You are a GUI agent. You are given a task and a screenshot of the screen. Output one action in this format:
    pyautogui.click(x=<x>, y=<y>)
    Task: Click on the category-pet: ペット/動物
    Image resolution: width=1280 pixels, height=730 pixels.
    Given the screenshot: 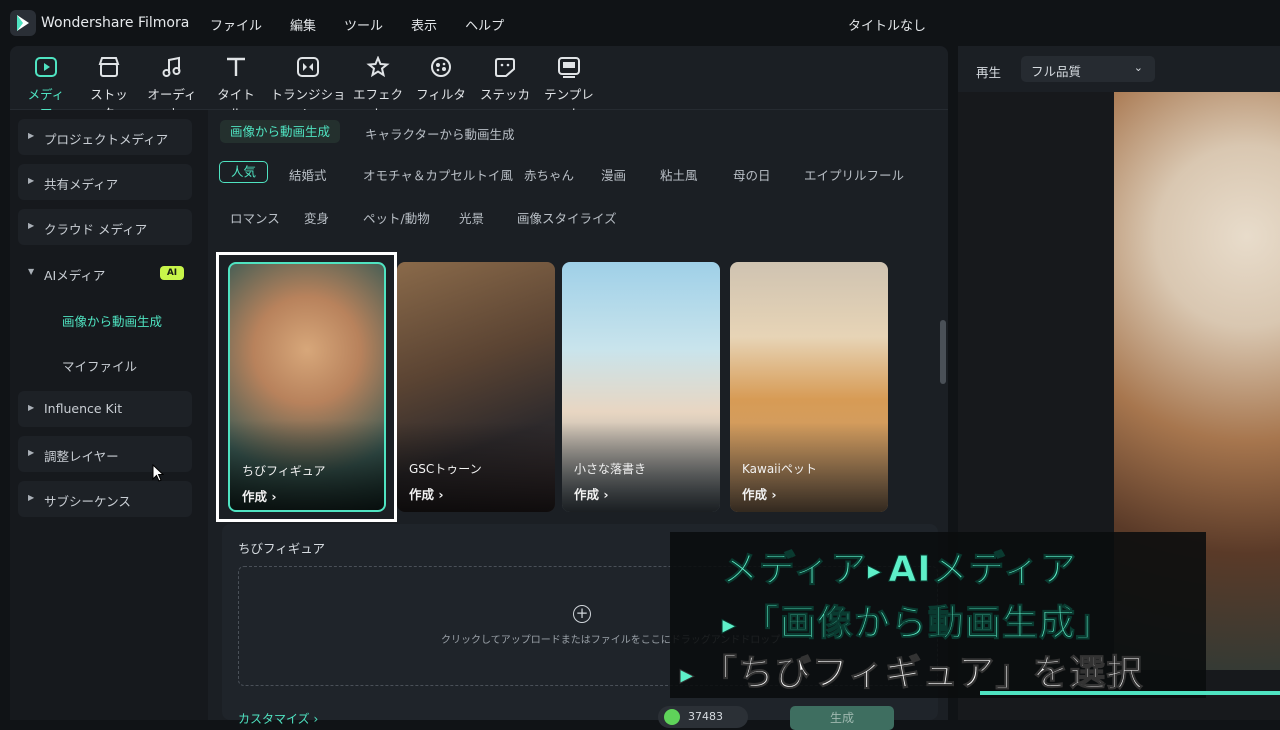 What is the action you would take?
    pyautogui.click(x=396, y=217)
    